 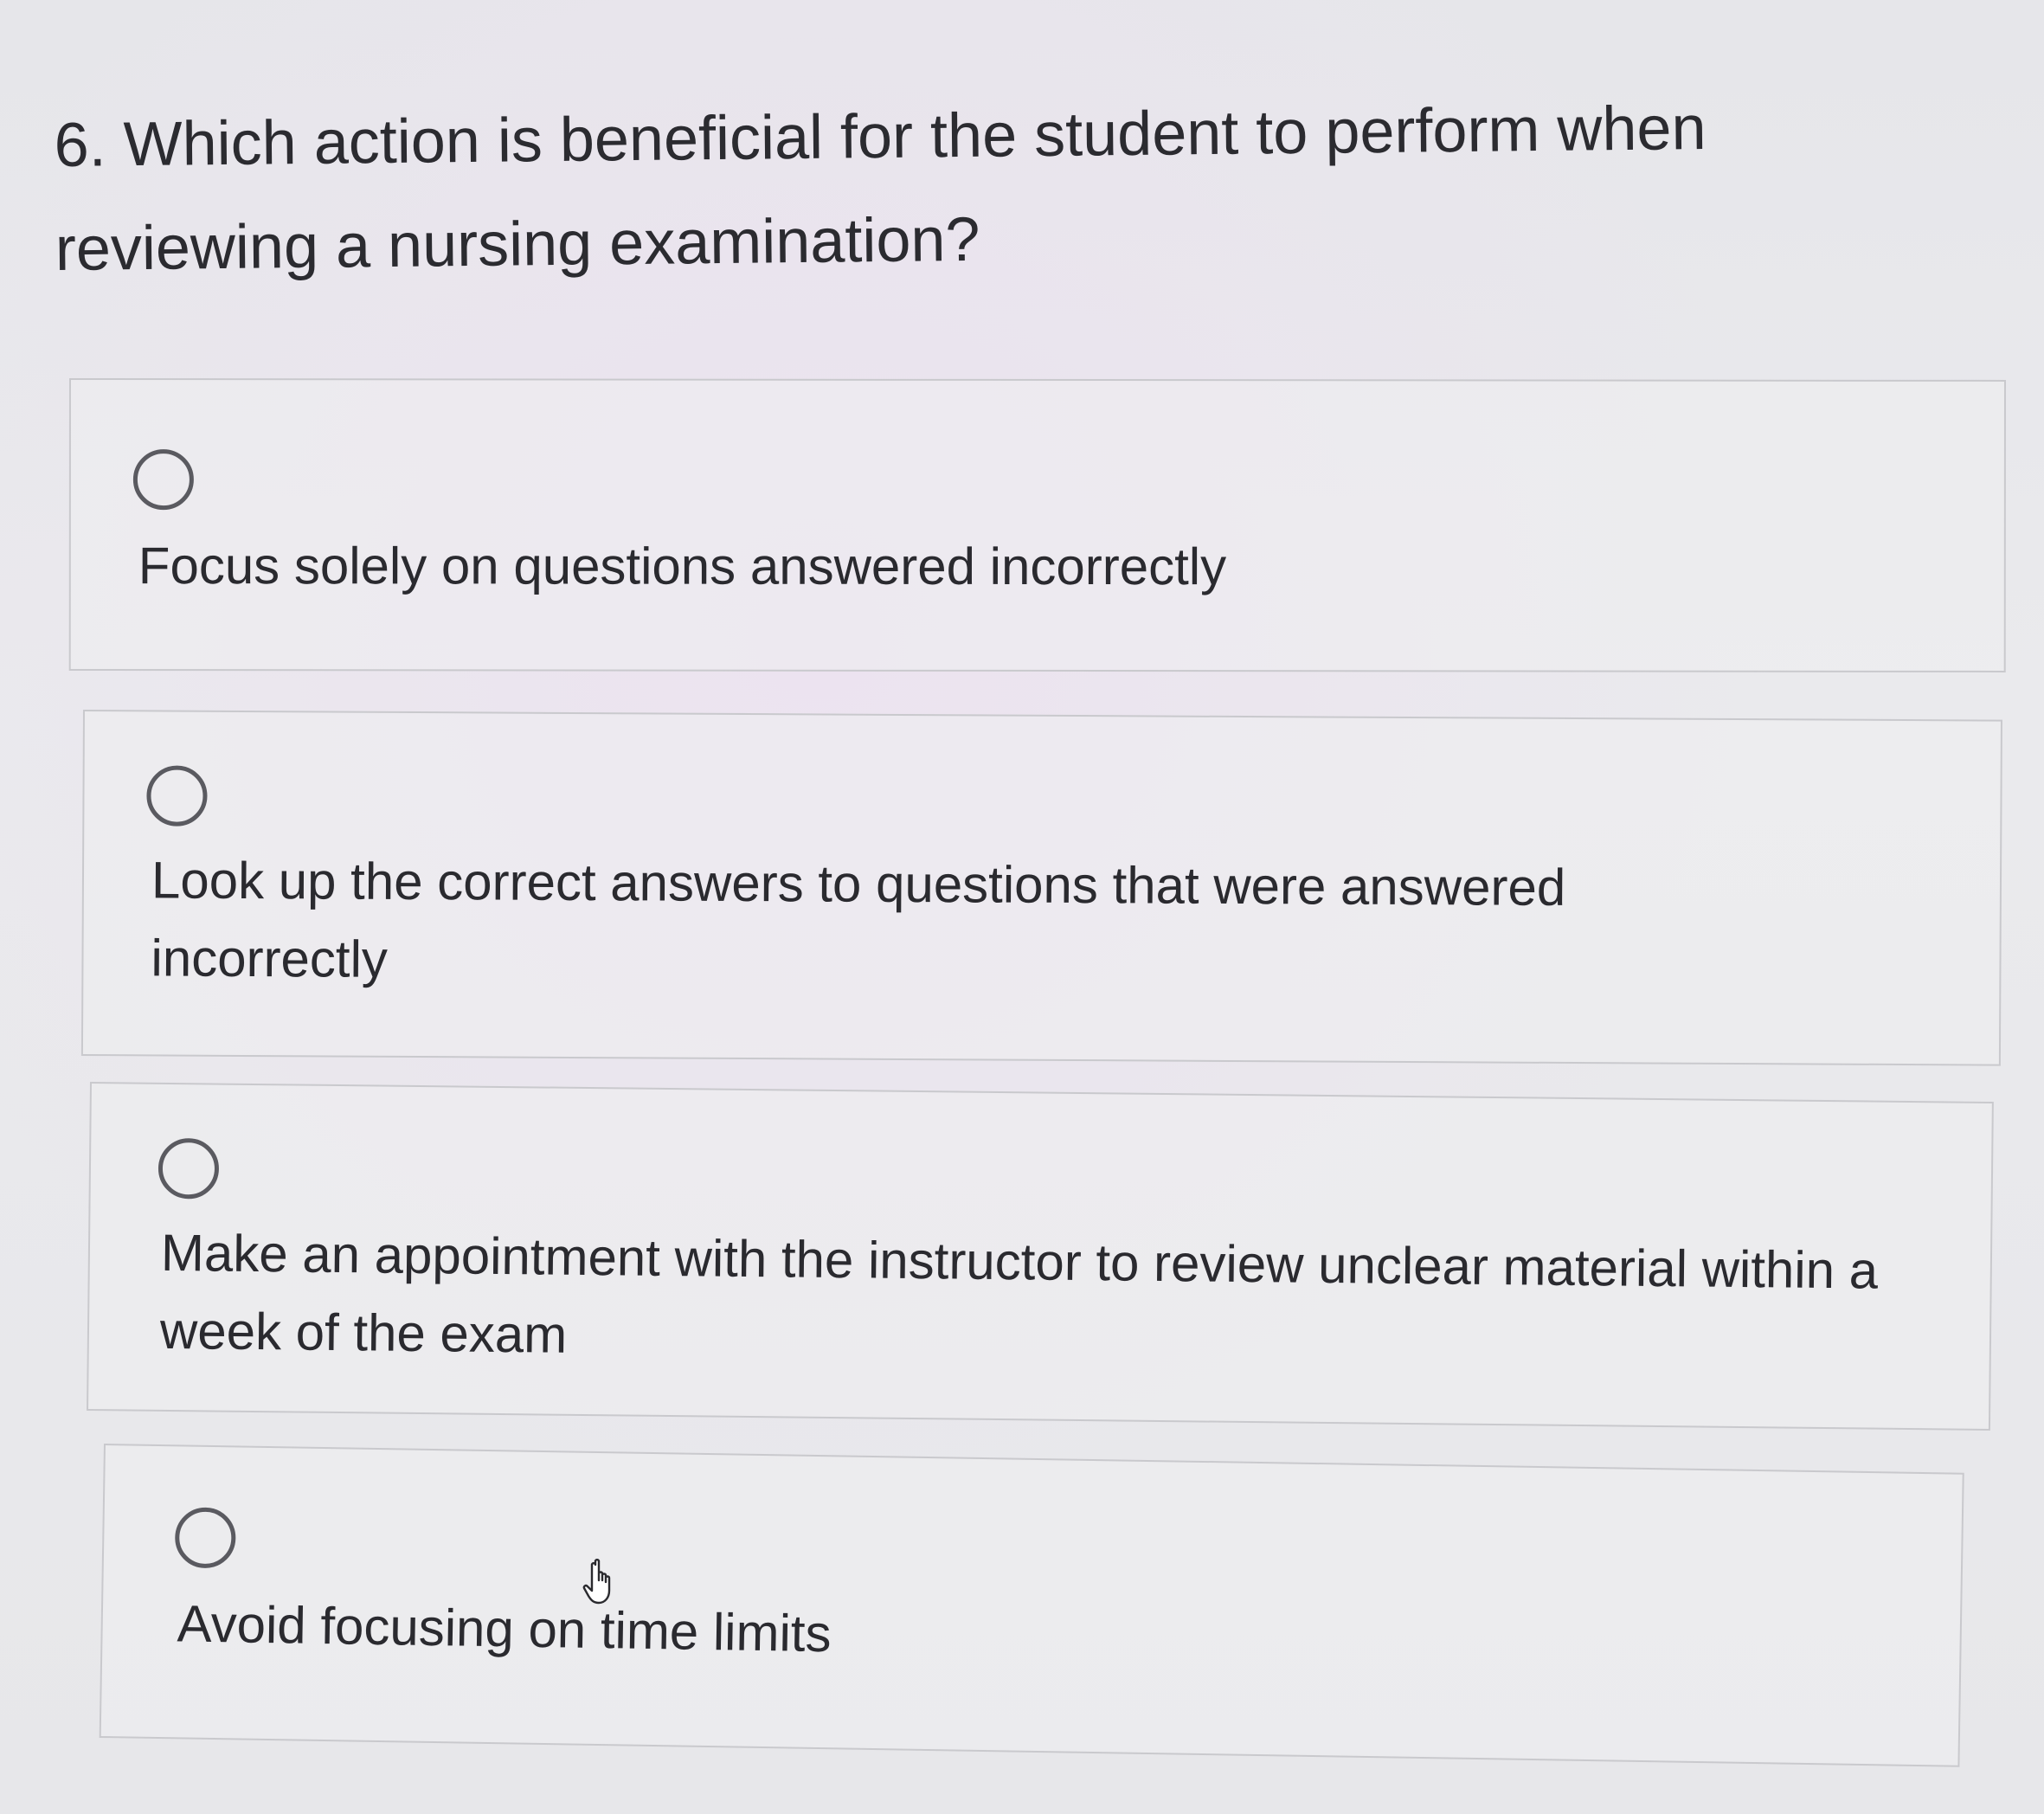 What do you see at coordinates (596, 1582) in the screenshot?
I see `hand-pointer-icon` at bounding box center [596, 1582].